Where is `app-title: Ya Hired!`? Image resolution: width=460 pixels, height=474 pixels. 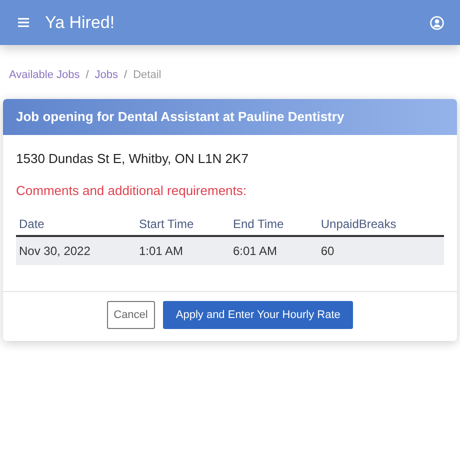 app-title: Ya Hired! is located at coordinates (80, 23).